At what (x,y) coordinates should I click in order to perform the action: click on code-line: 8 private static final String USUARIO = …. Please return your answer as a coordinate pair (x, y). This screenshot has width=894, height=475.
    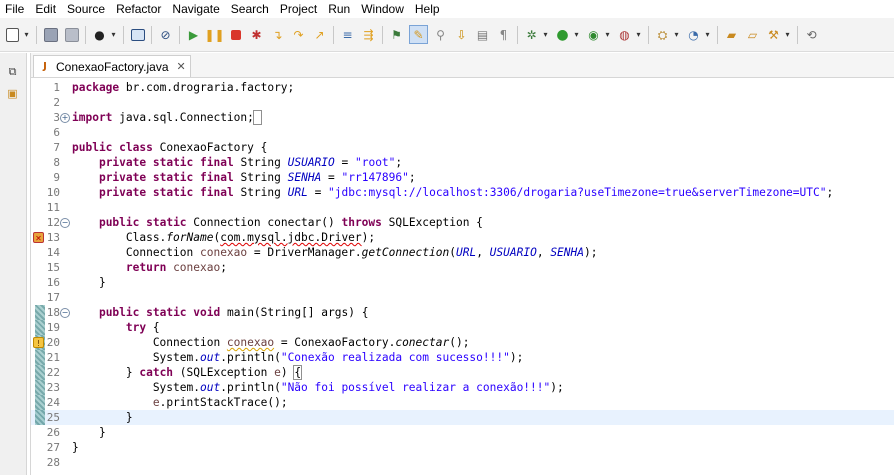
    Looking at the image, I should click on (462, 162).